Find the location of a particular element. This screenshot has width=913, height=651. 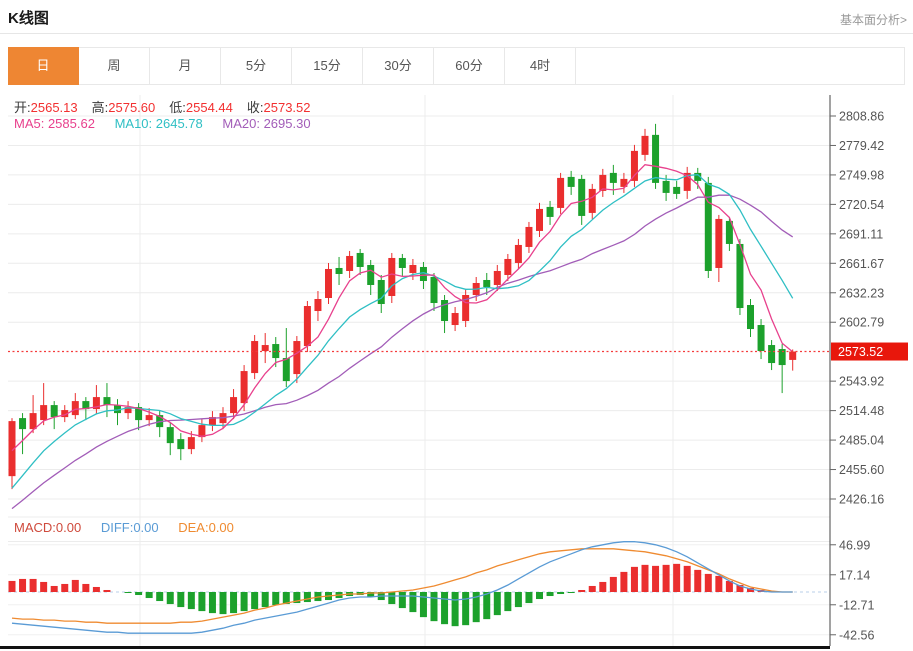

svg-text: 2779.42 is located at coordinates (861, 146).